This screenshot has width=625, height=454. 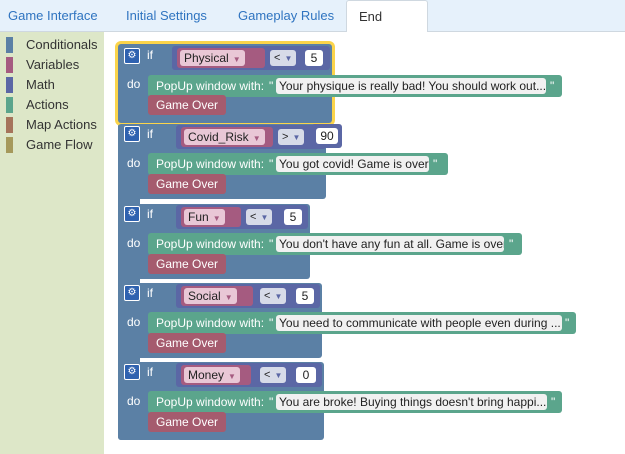 I want to click on variable-block: Money ▼, so click(x=216, y=375).